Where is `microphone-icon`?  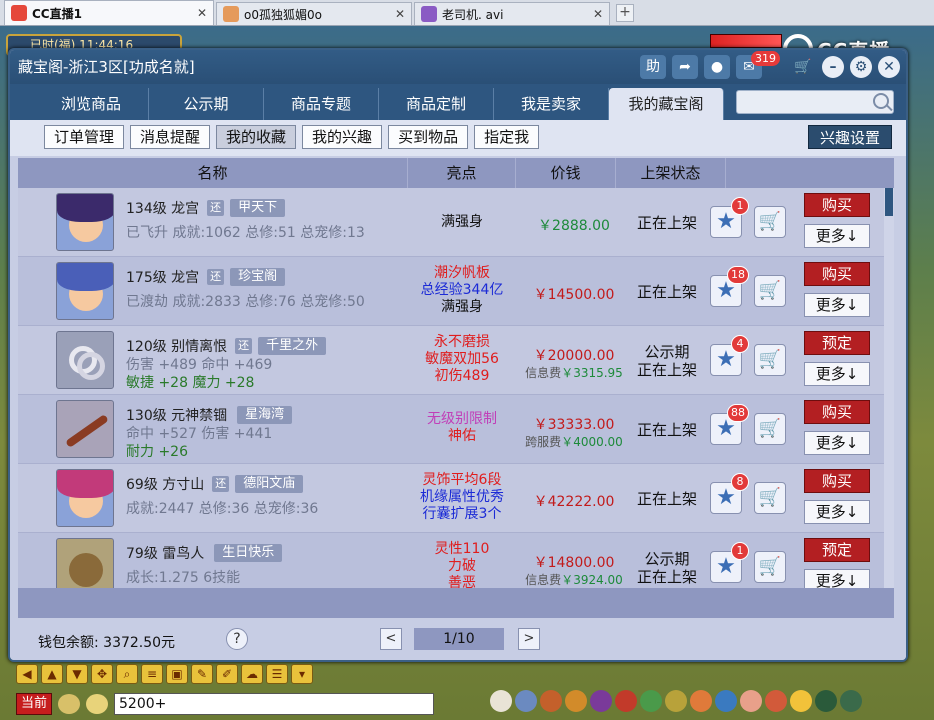
microphone-icon is located at coordinates (69, 704).